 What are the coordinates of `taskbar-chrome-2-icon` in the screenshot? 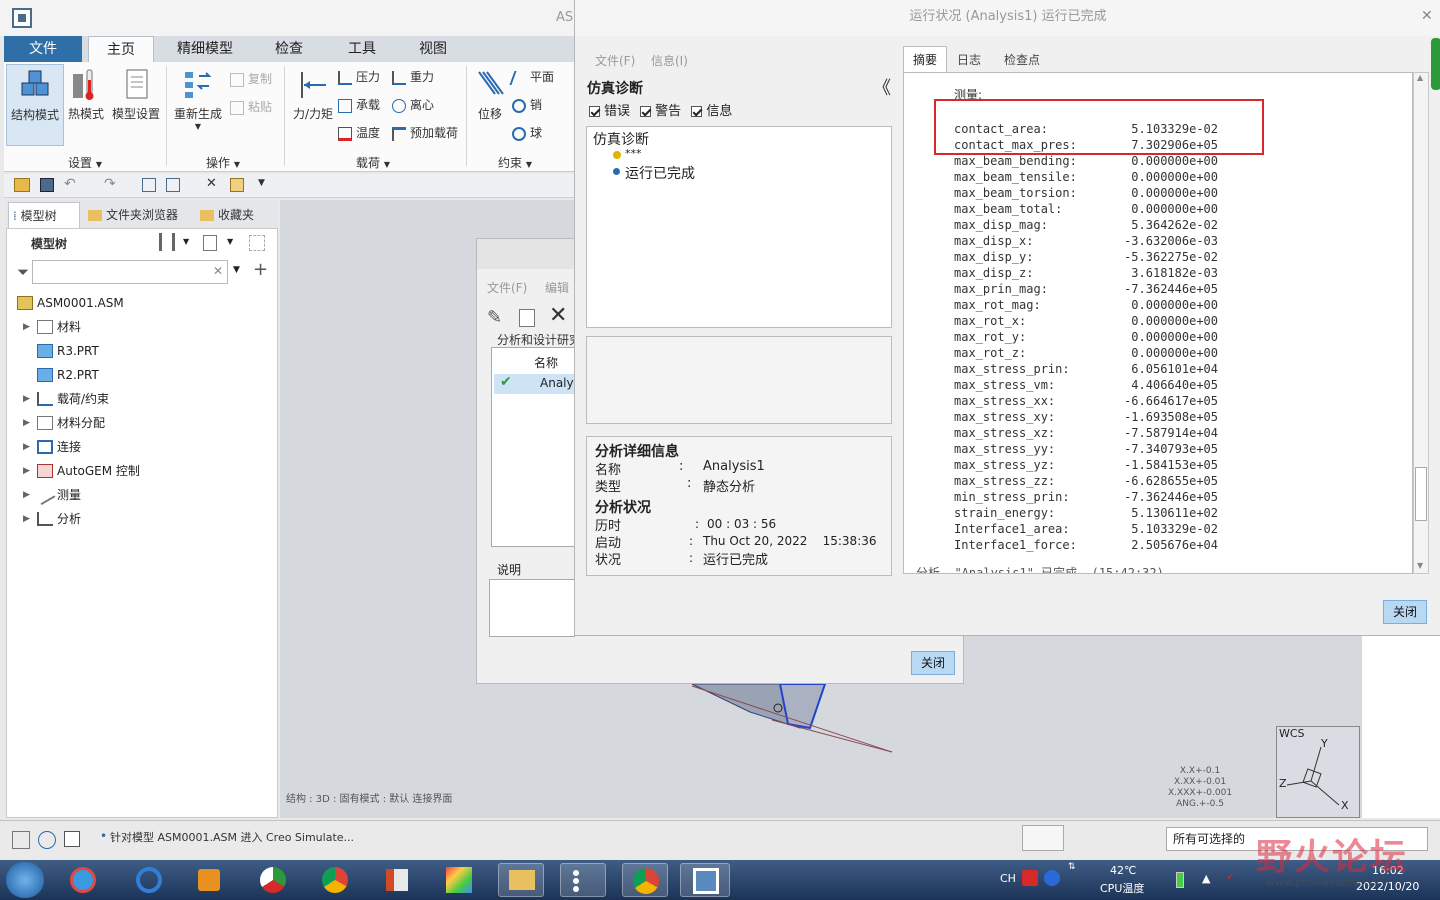 It's located at (645, 880).